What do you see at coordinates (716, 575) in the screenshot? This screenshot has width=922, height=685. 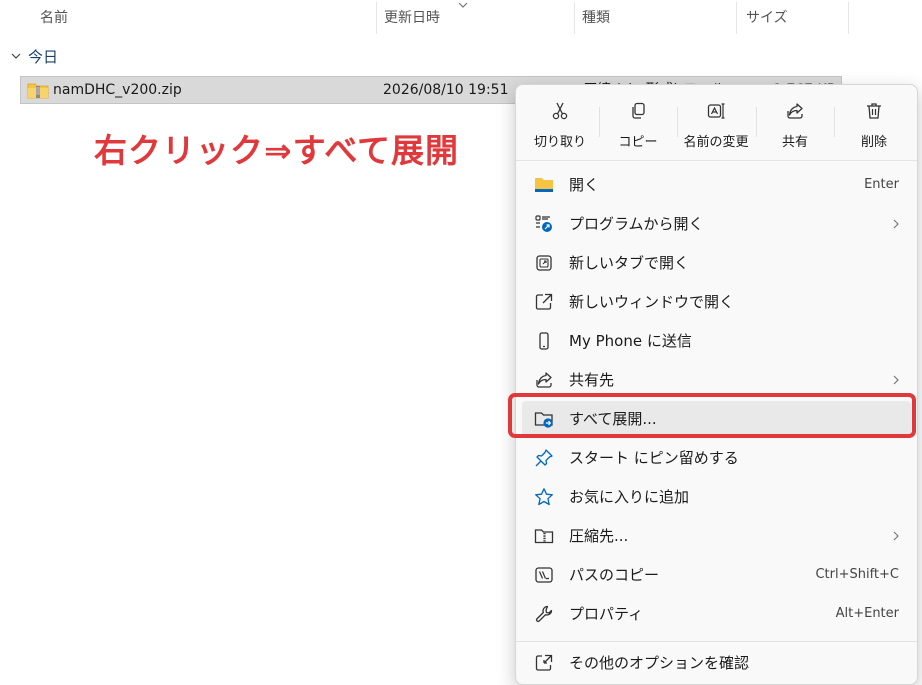 I see `menu-item-copy-path: パスのコピー Ctrl+Shift+C` at bounding box center [716, 575].